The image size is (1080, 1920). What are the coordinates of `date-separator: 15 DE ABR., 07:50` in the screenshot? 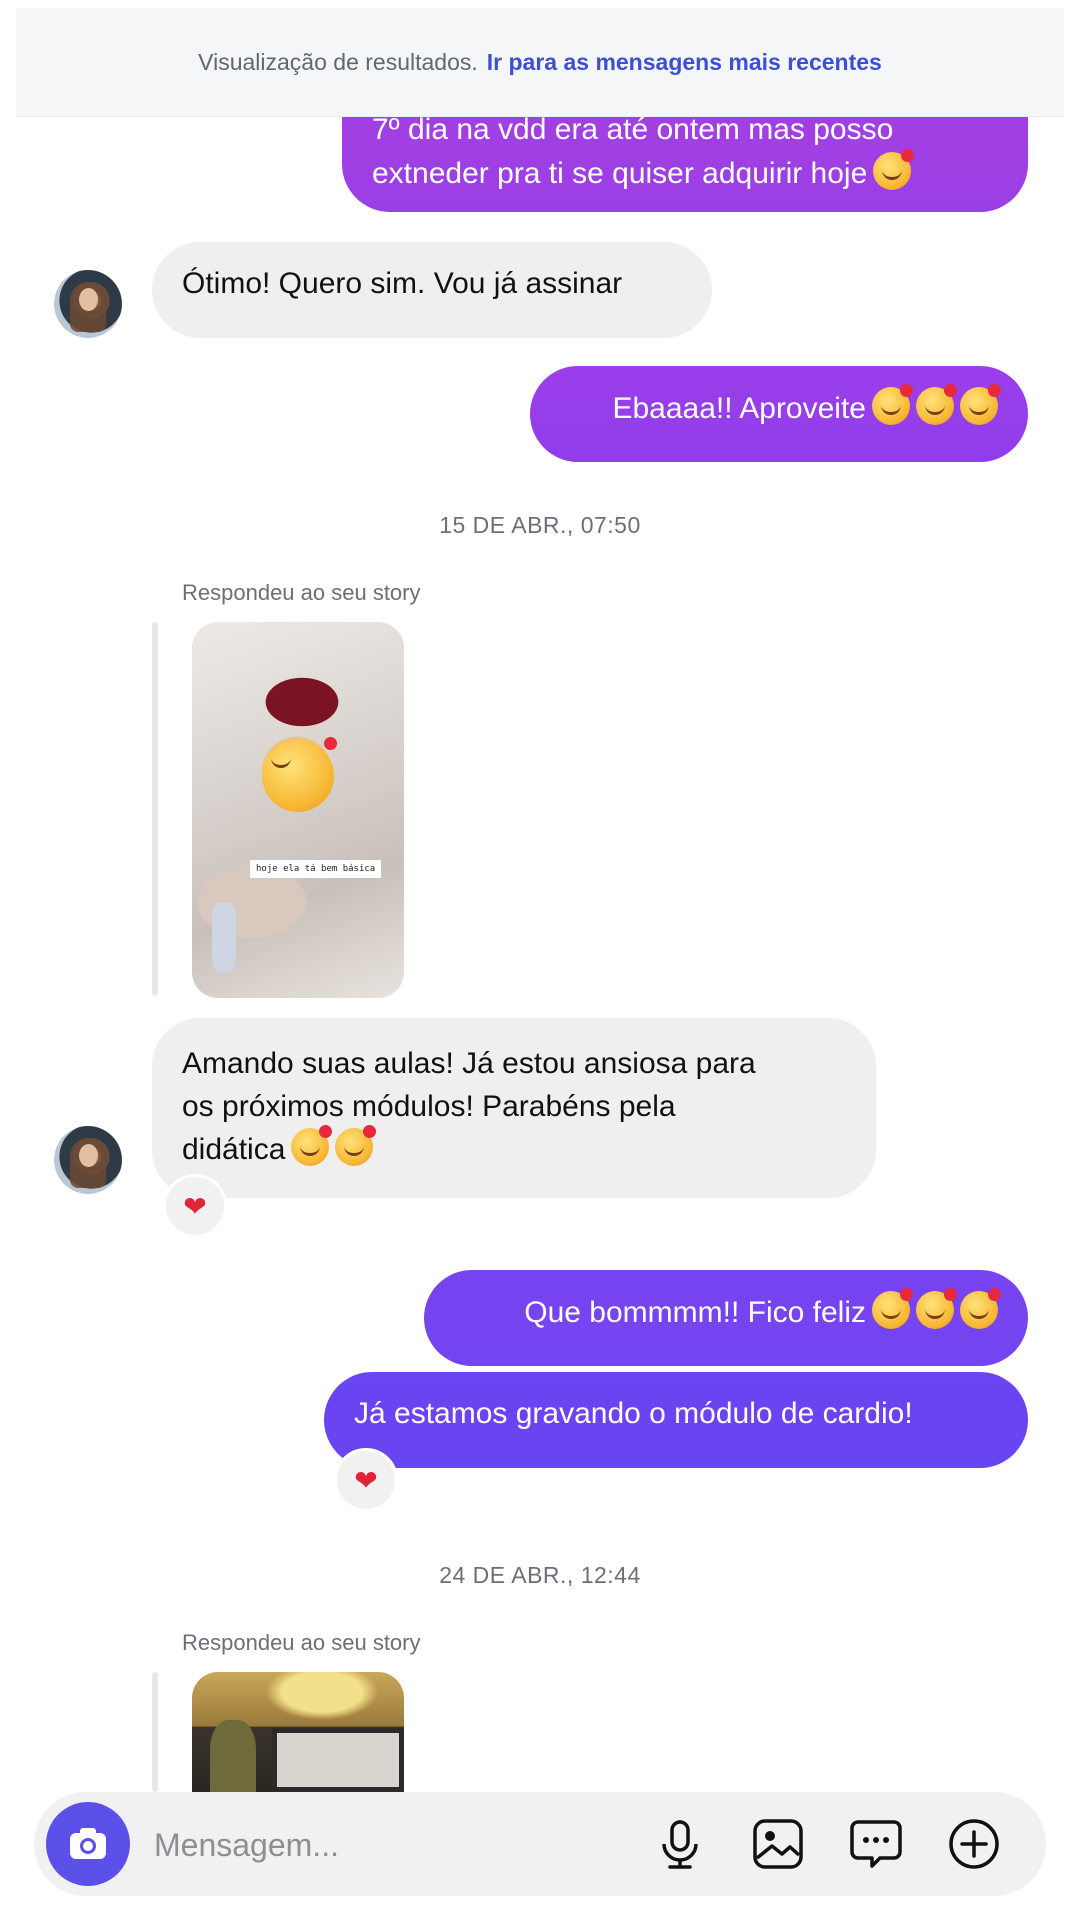 It's located at (540, 525).